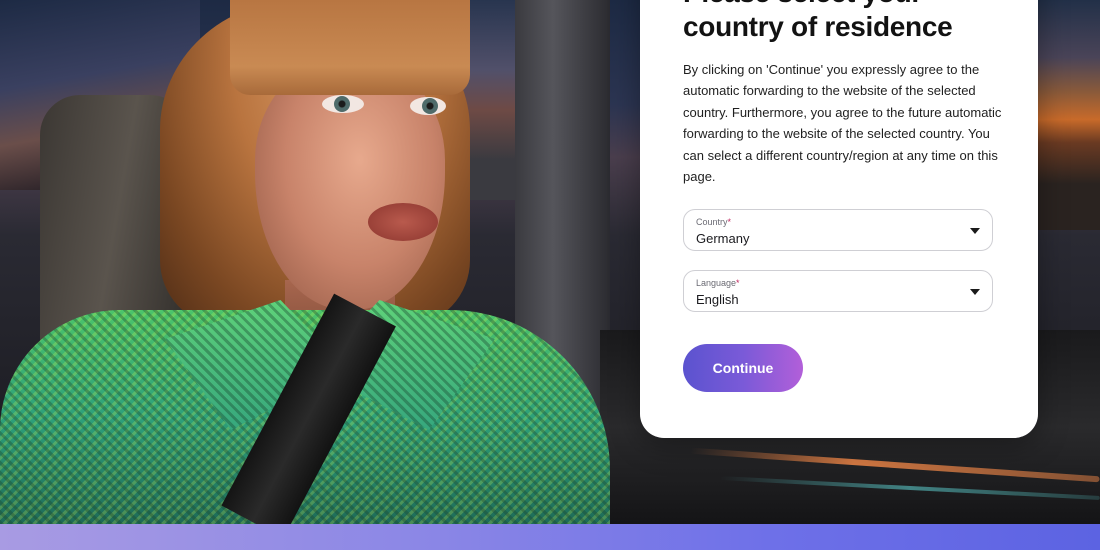  What do you see at coordinates (350, 47) in the screenshot?
I see `person-bangs` at bounding box center [350, 47].